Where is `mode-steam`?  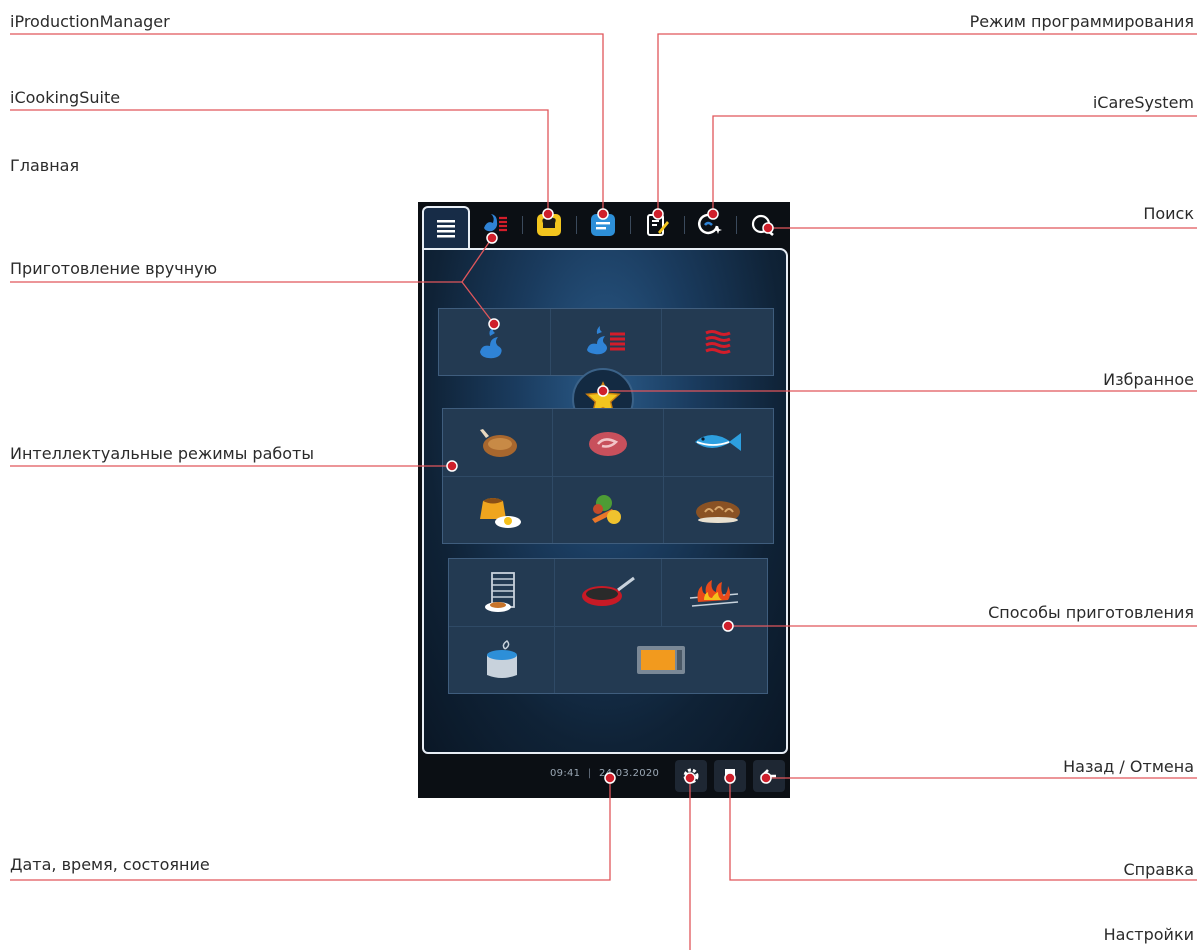 mode-steam is located at coordinates (494, 342).